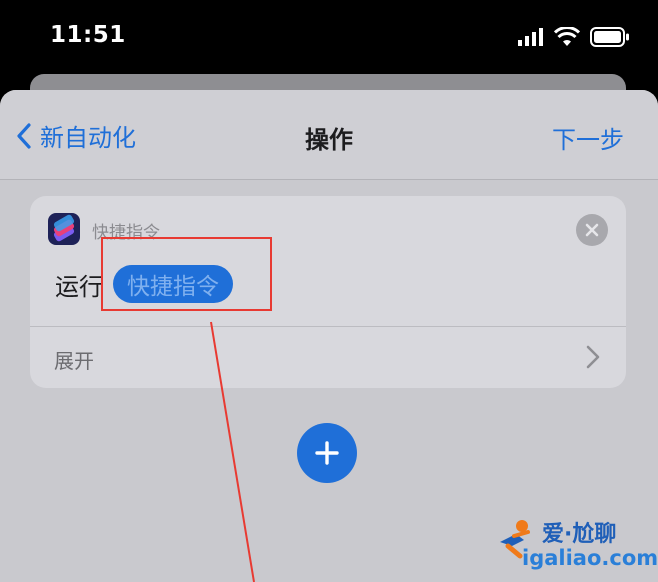 Image resolution: width=658 pixels, height=582 pixels. I want to click on watermark: 爱·尬聊 igaliao.com, so click(575, 545).